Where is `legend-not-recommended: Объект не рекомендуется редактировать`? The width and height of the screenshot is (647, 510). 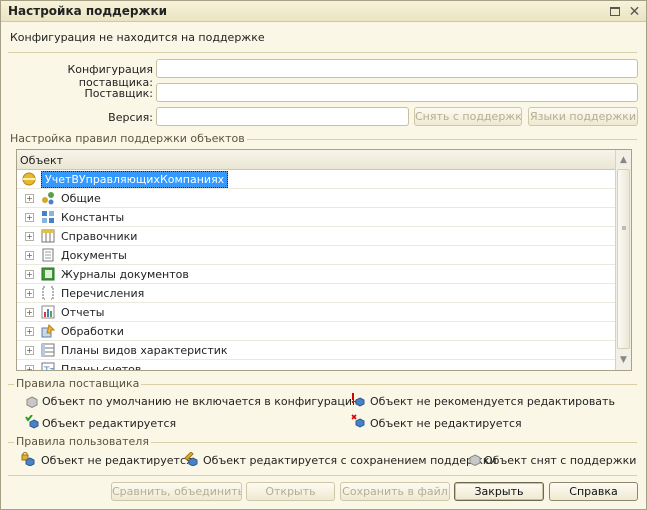
legend-not-recommended: Объект не рекомендуется редактировать is located at coordinates (492, 401).